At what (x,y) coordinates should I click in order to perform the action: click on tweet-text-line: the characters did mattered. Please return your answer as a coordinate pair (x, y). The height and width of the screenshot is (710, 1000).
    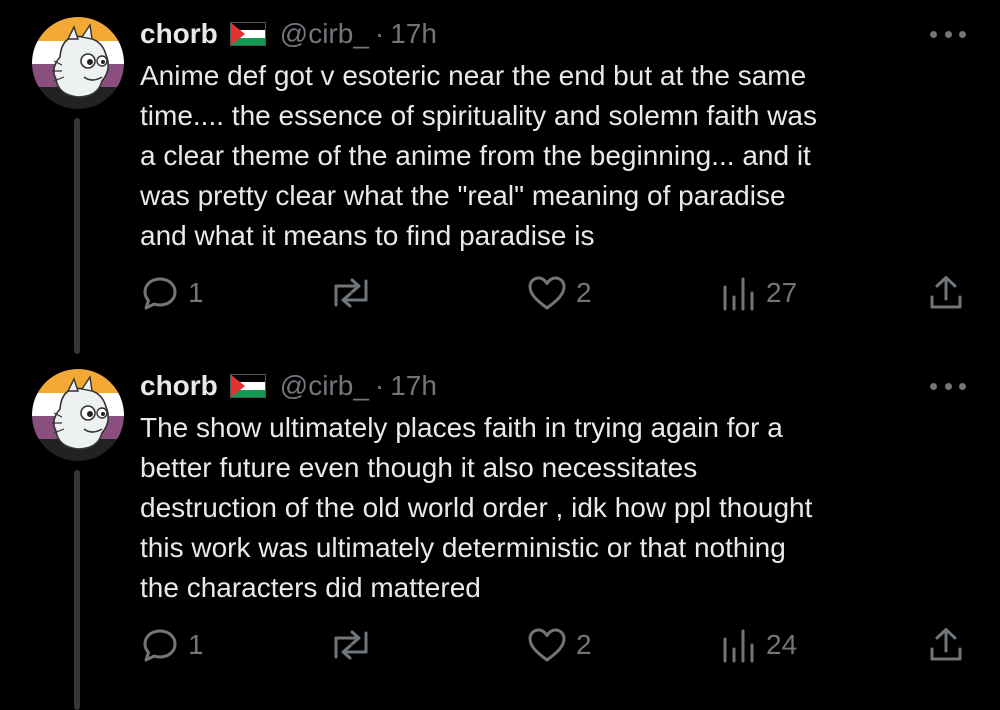
    Looking at the image, I should click on (310, 587).